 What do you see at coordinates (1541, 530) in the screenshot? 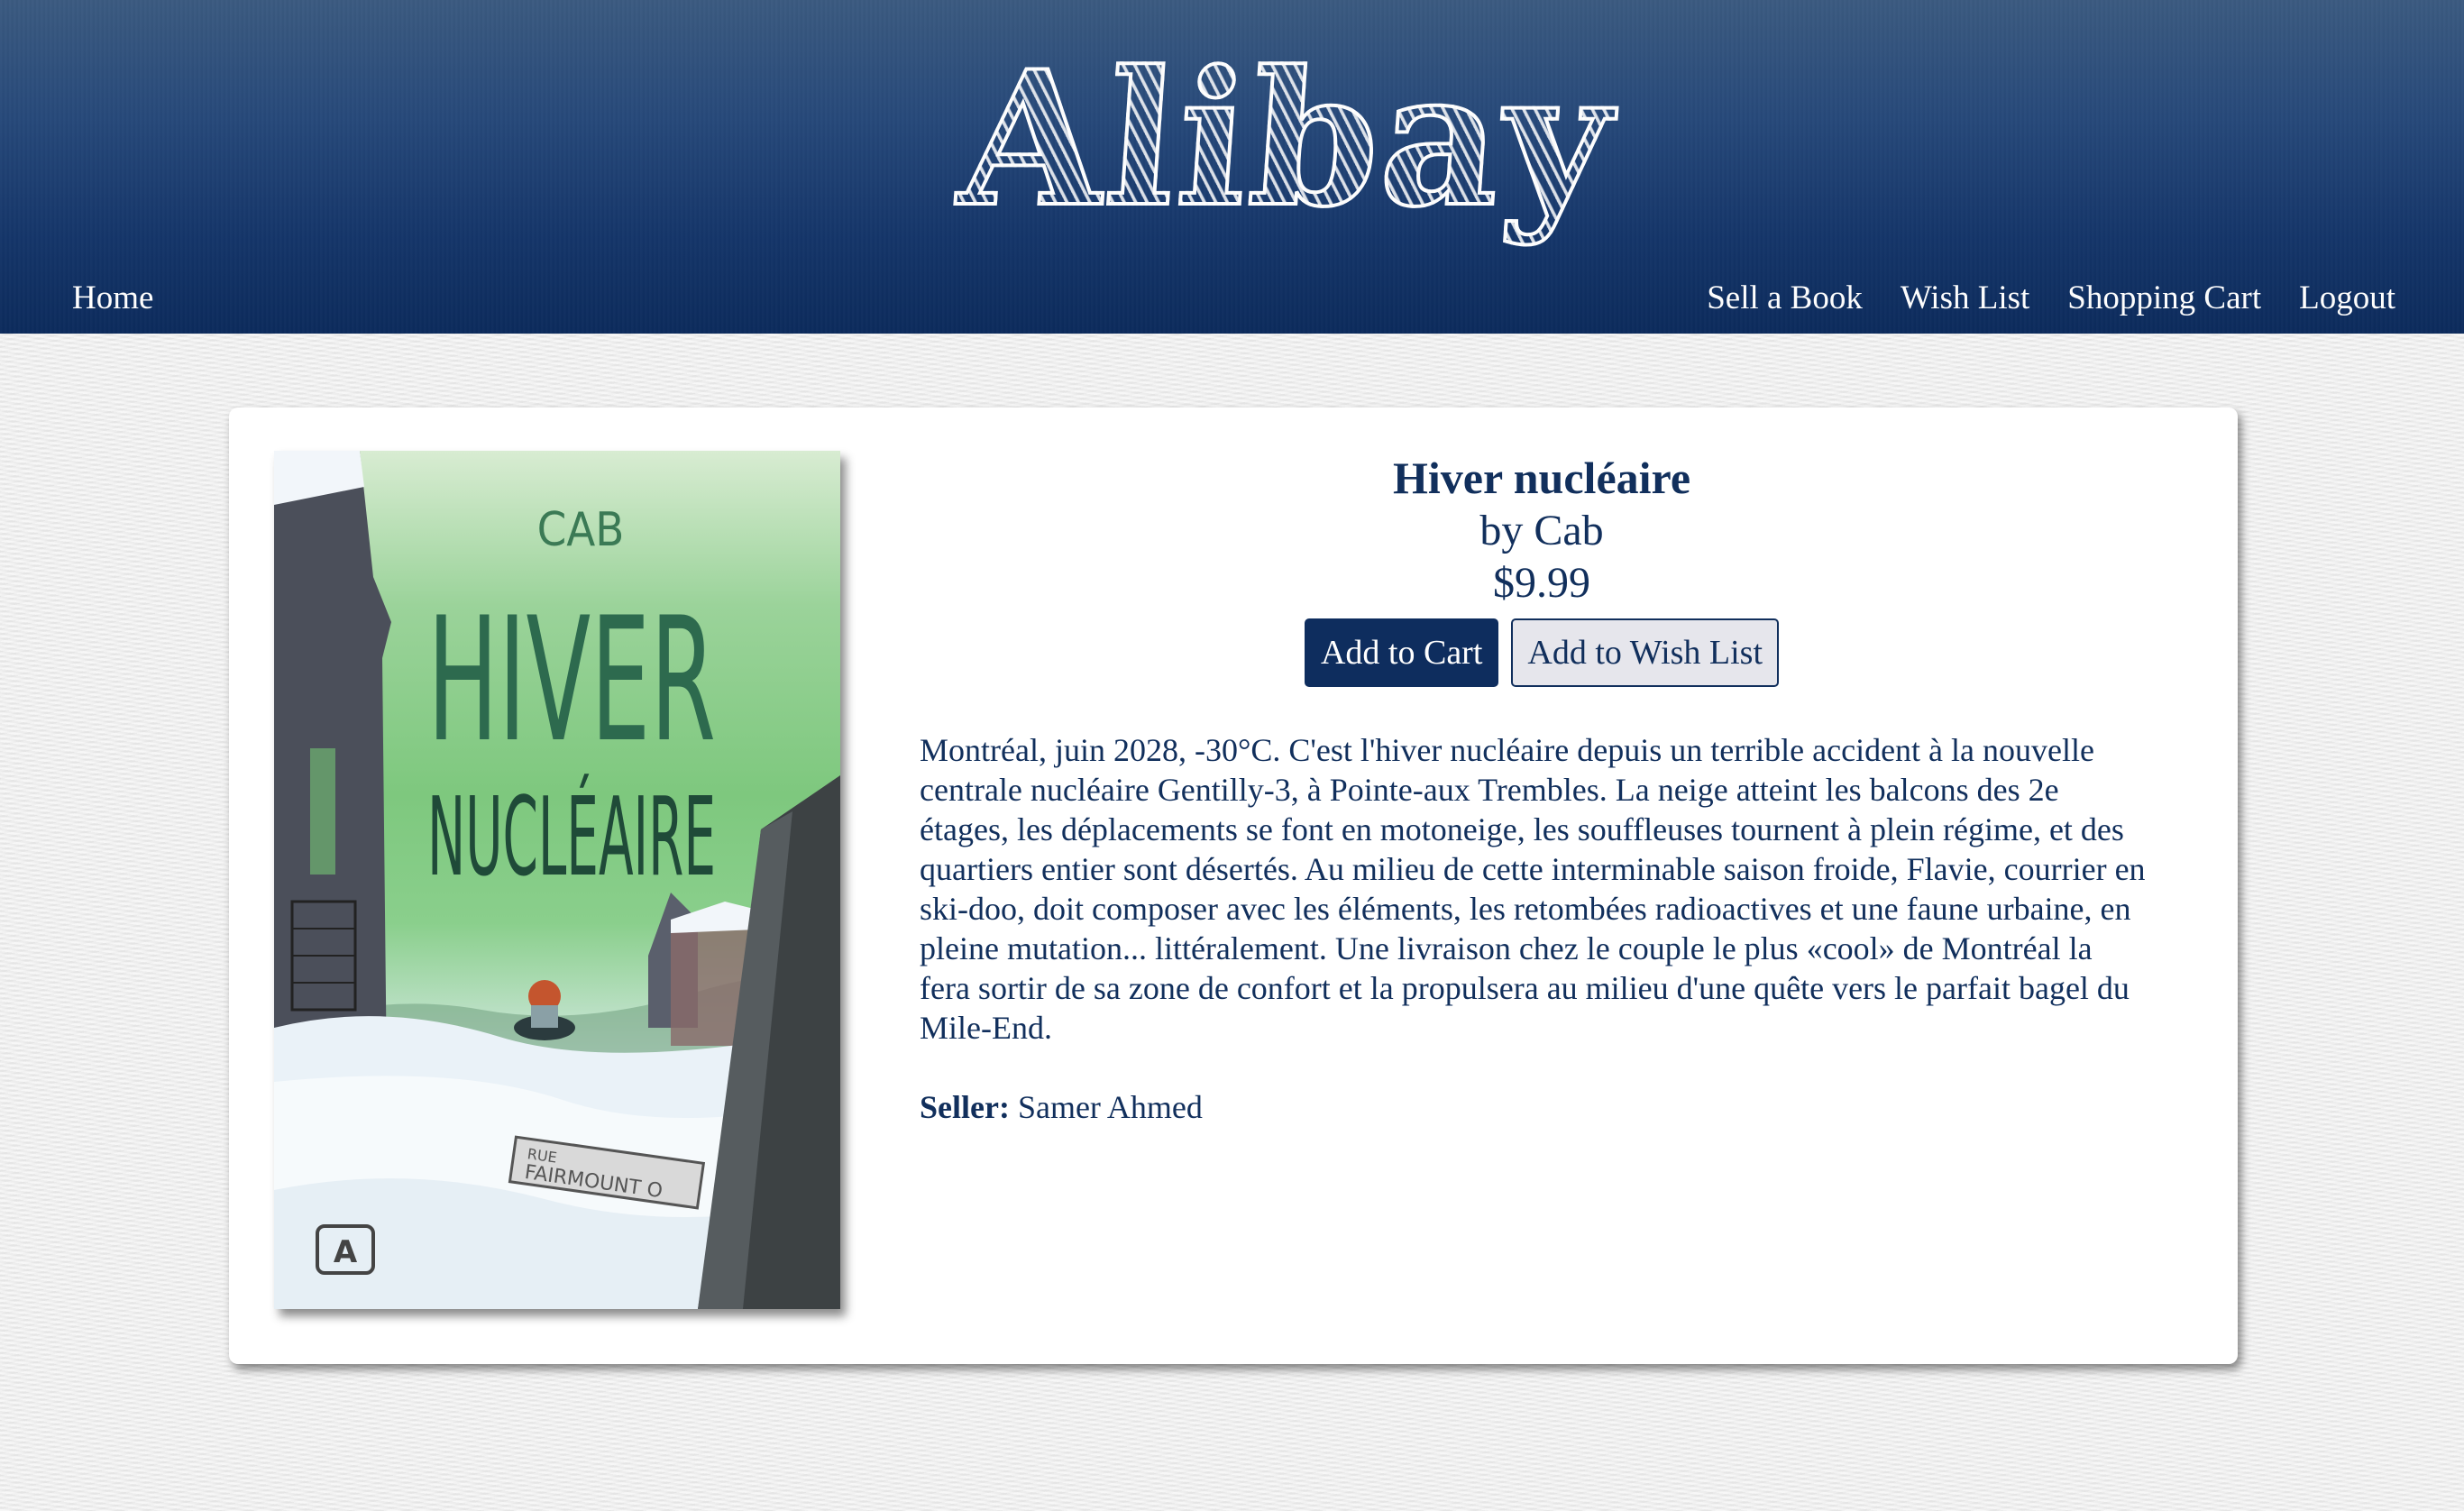
I see `book-author: by Cab` at bounding box center [1541, 530].